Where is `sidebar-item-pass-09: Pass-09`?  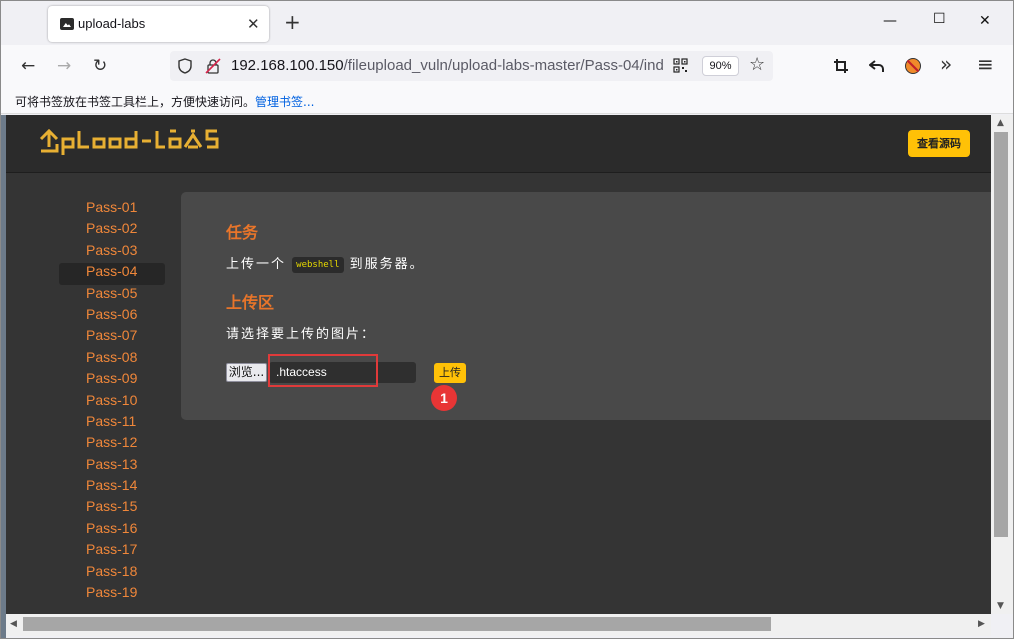
sidebar-item-pass-09: Pass-09 is located at coordinates (112, 380).